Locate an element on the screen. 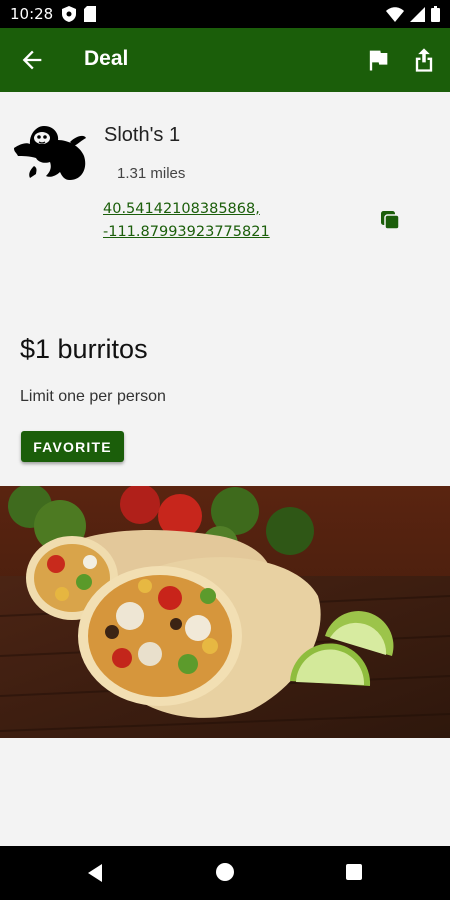 The height and width of the screenshot is (900, 450). sd-card-icon is located at coordinates (90, 14).